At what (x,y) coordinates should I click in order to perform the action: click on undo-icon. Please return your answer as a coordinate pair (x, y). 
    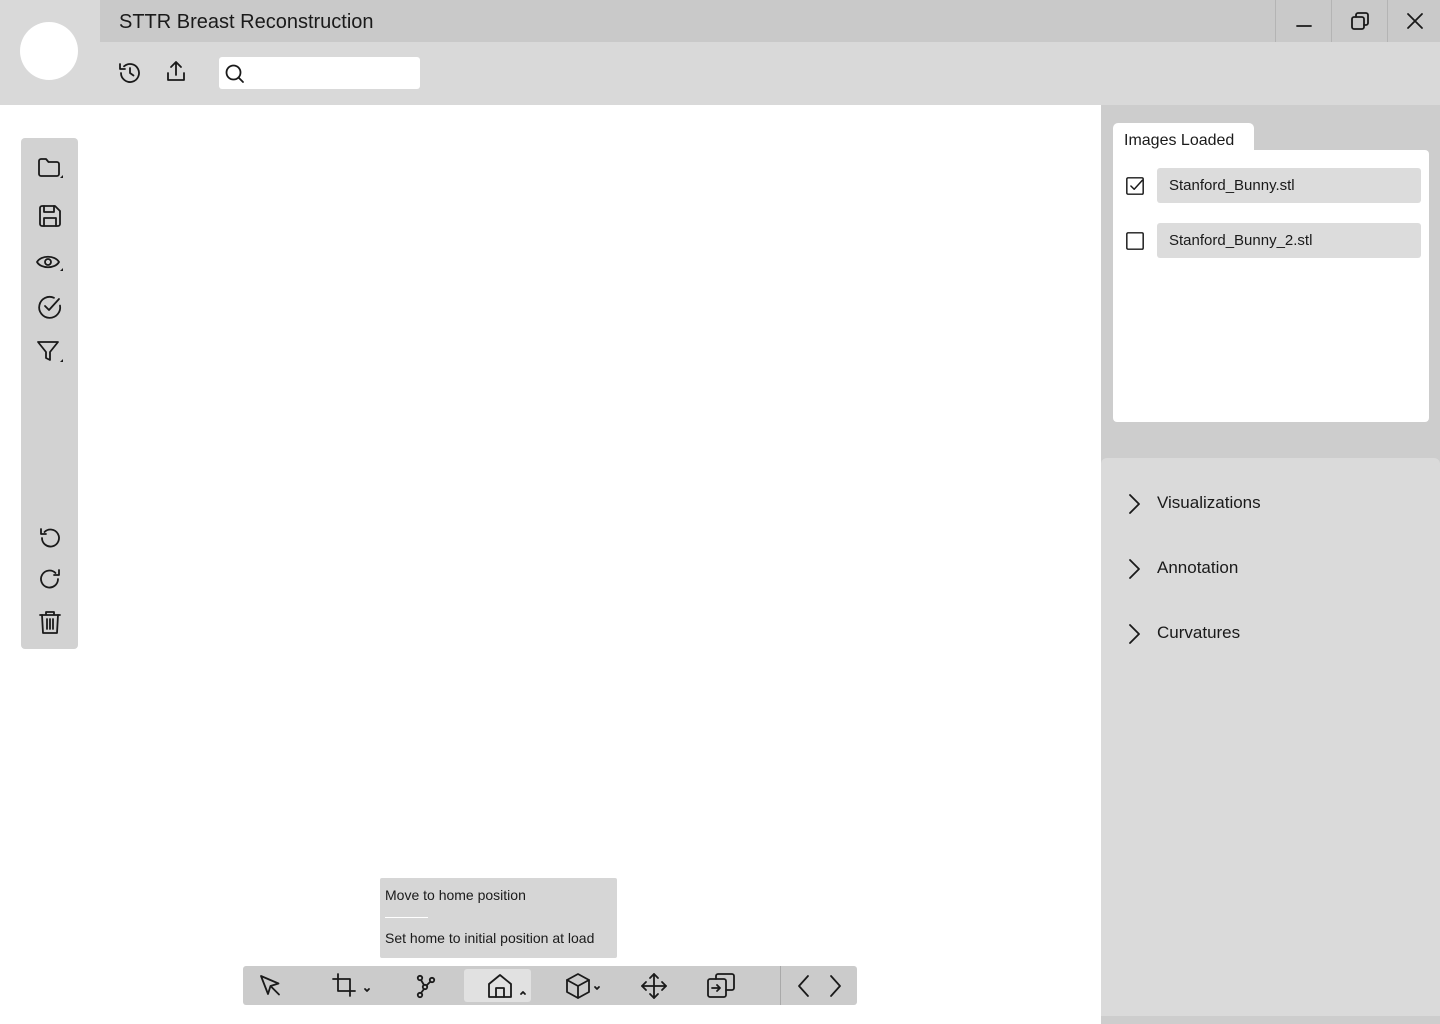
    Looking at the image, I should click on (49, 538).